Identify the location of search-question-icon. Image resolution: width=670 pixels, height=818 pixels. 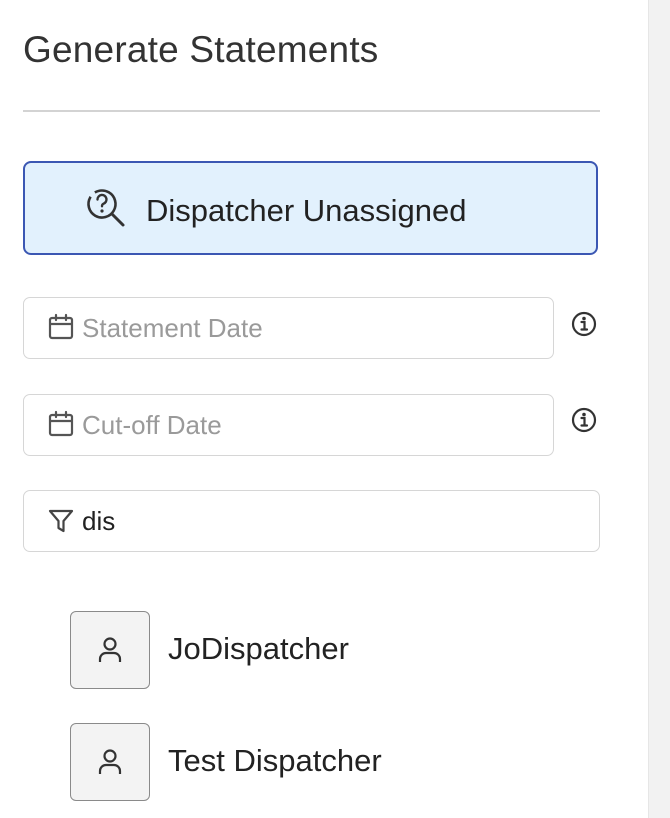
(106, 208).